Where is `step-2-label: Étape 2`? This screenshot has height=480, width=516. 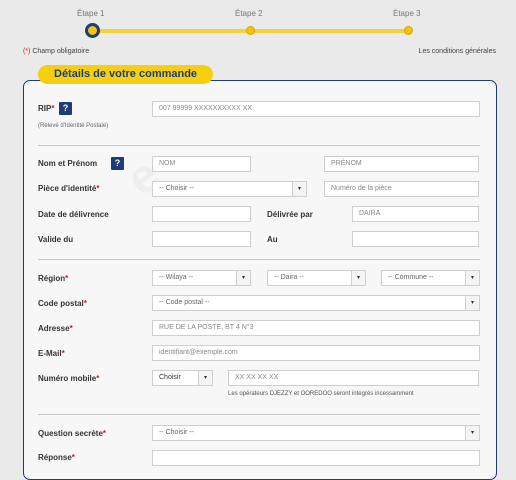 step-2-label: Étape 2 is located at coordinates (249, 13).